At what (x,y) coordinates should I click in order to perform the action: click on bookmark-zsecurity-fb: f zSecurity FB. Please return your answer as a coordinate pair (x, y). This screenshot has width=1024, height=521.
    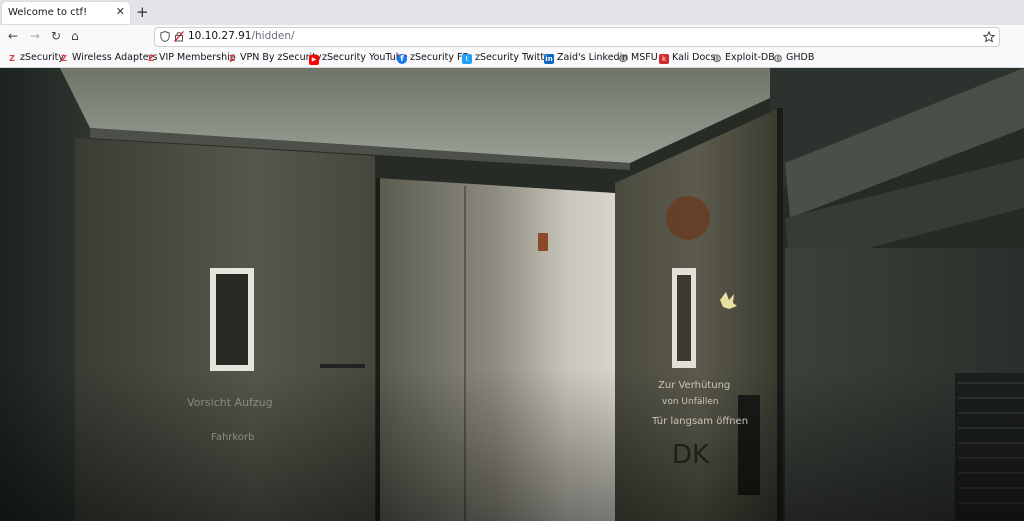
    Looking at the image, I should click on (433, 58).